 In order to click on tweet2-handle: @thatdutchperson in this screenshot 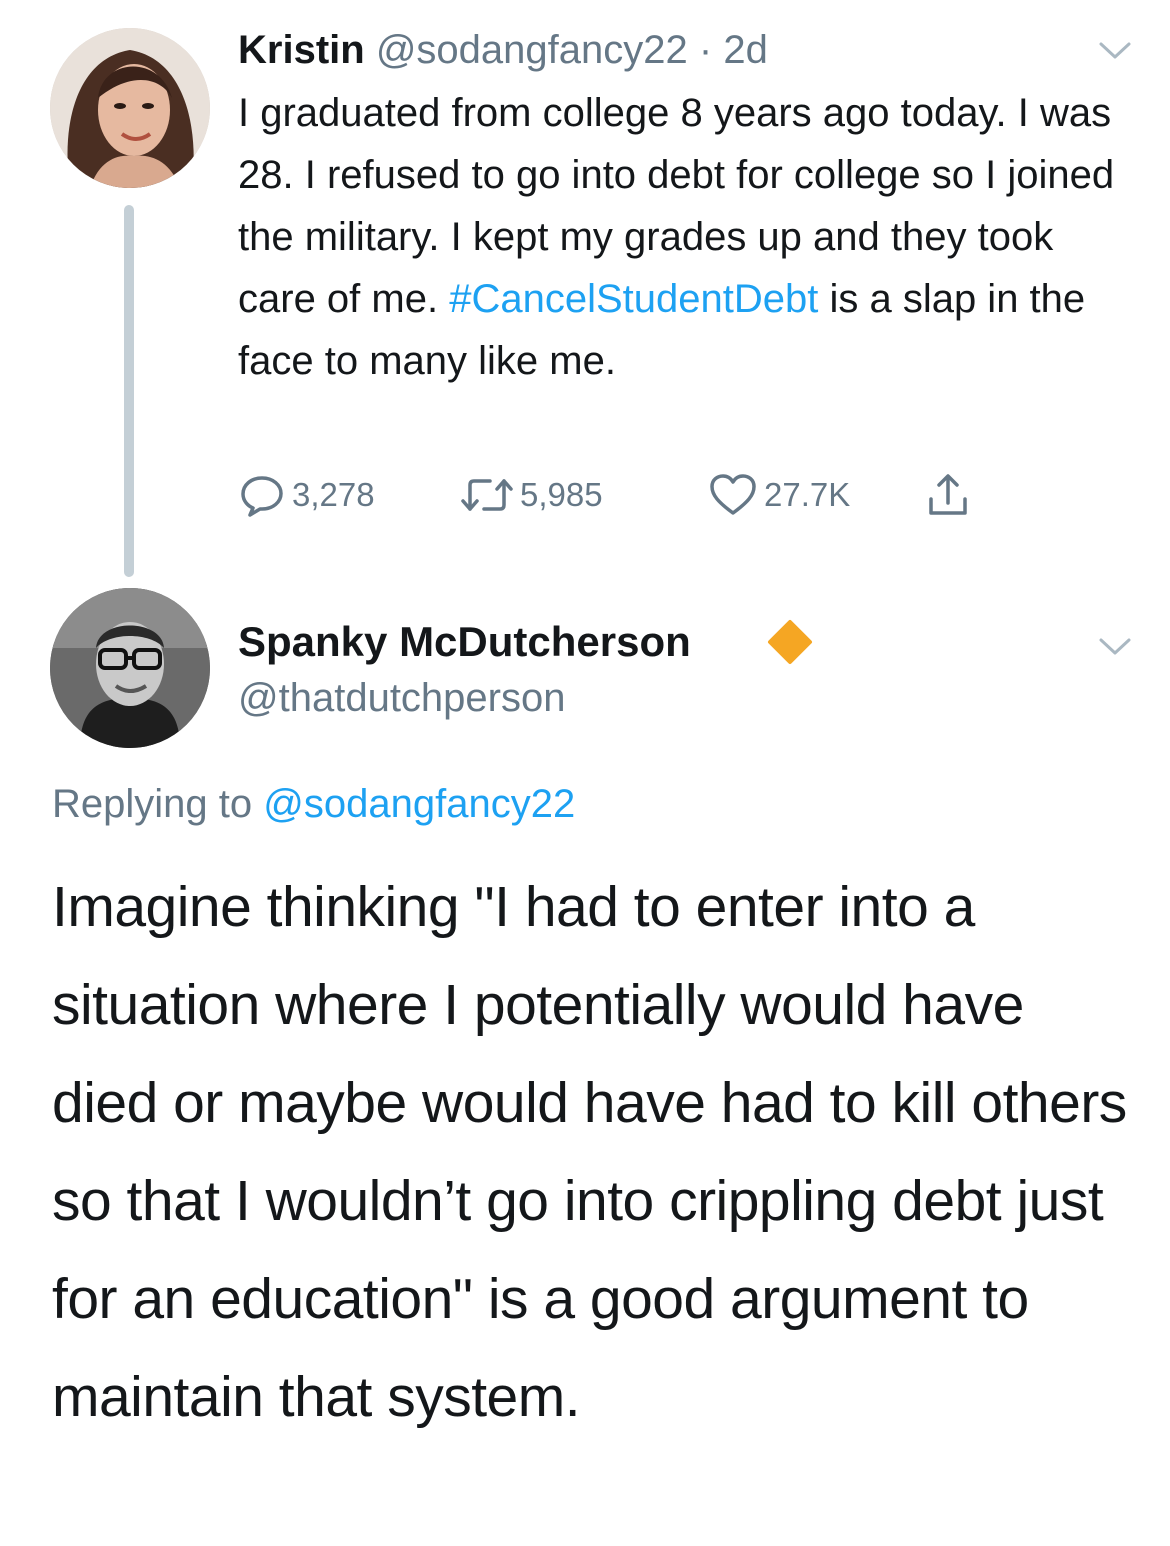, I will do `click(401, 698)`.